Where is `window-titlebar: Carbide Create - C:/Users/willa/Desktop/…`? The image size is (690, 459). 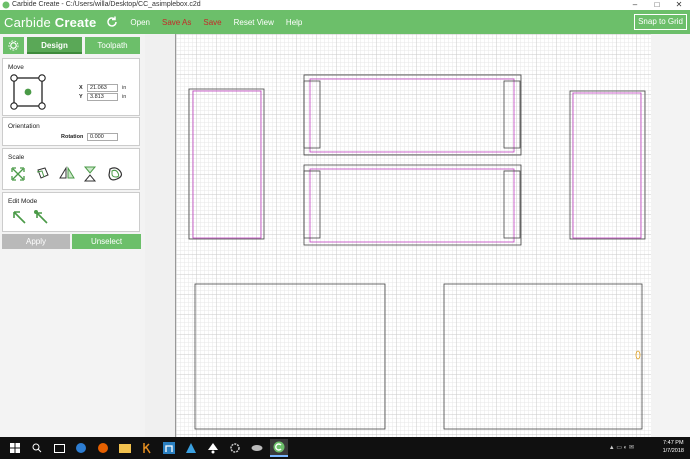 window-titlebar: Carbide Create - C:/Users/willa/Desktop/… is located at coordinates (345, 5).